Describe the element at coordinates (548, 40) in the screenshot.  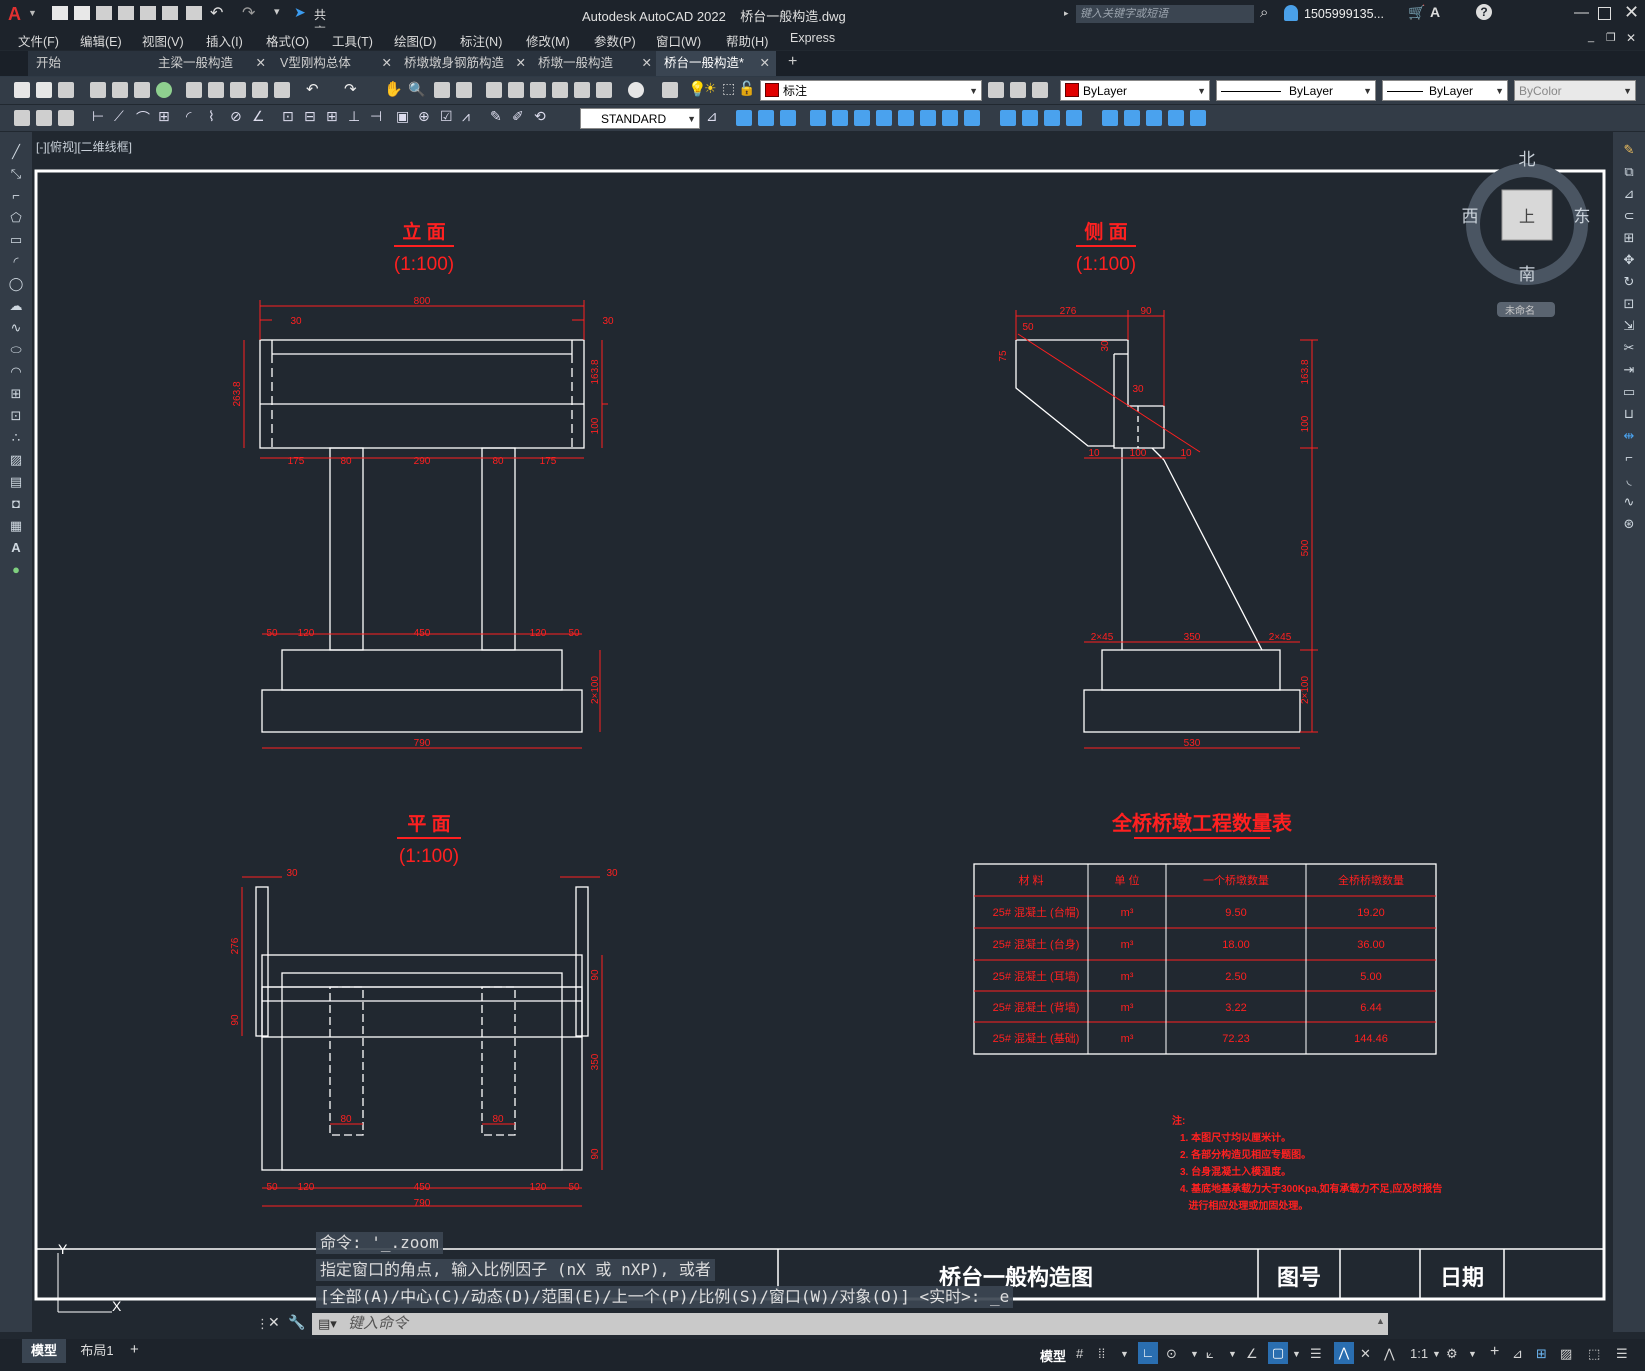
I see `menu-modify: 修改(M)` at that location.